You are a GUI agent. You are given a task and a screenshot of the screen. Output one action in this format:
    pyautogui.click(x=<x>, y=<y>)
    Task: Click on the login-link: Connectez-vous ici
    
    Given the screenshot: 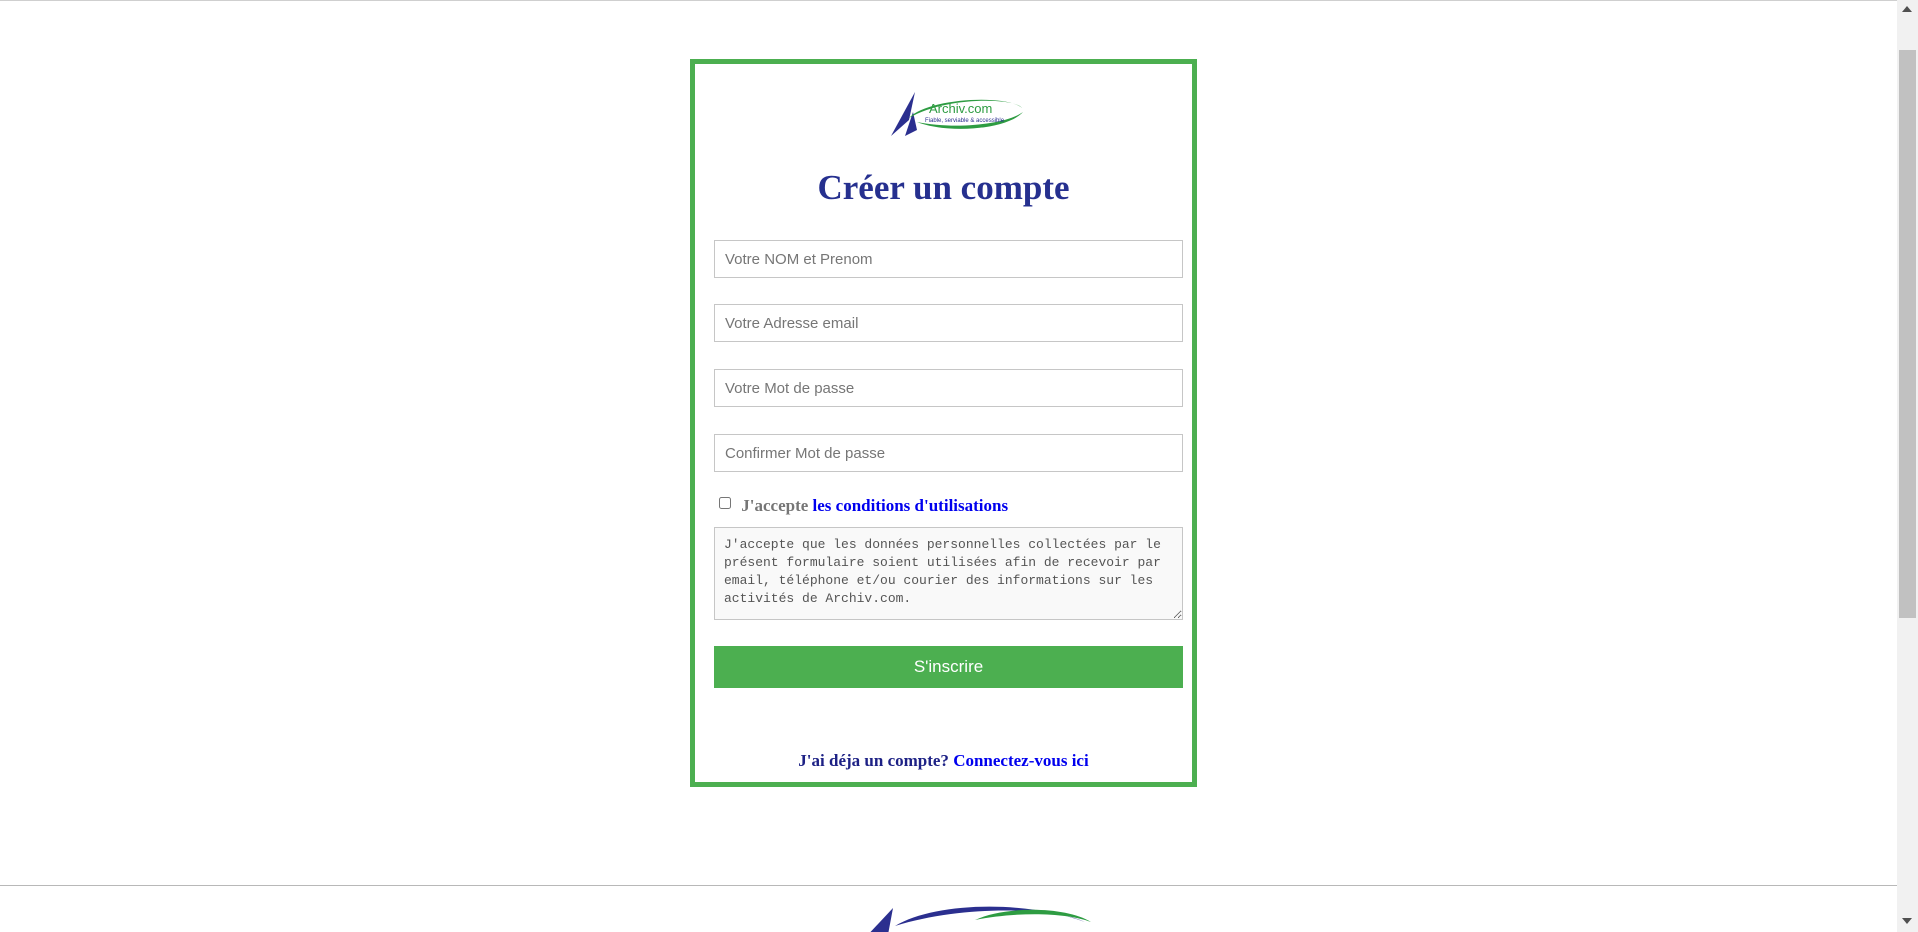 What is the action you would take?
    pyautogui.click(x=1021, y=760)
    